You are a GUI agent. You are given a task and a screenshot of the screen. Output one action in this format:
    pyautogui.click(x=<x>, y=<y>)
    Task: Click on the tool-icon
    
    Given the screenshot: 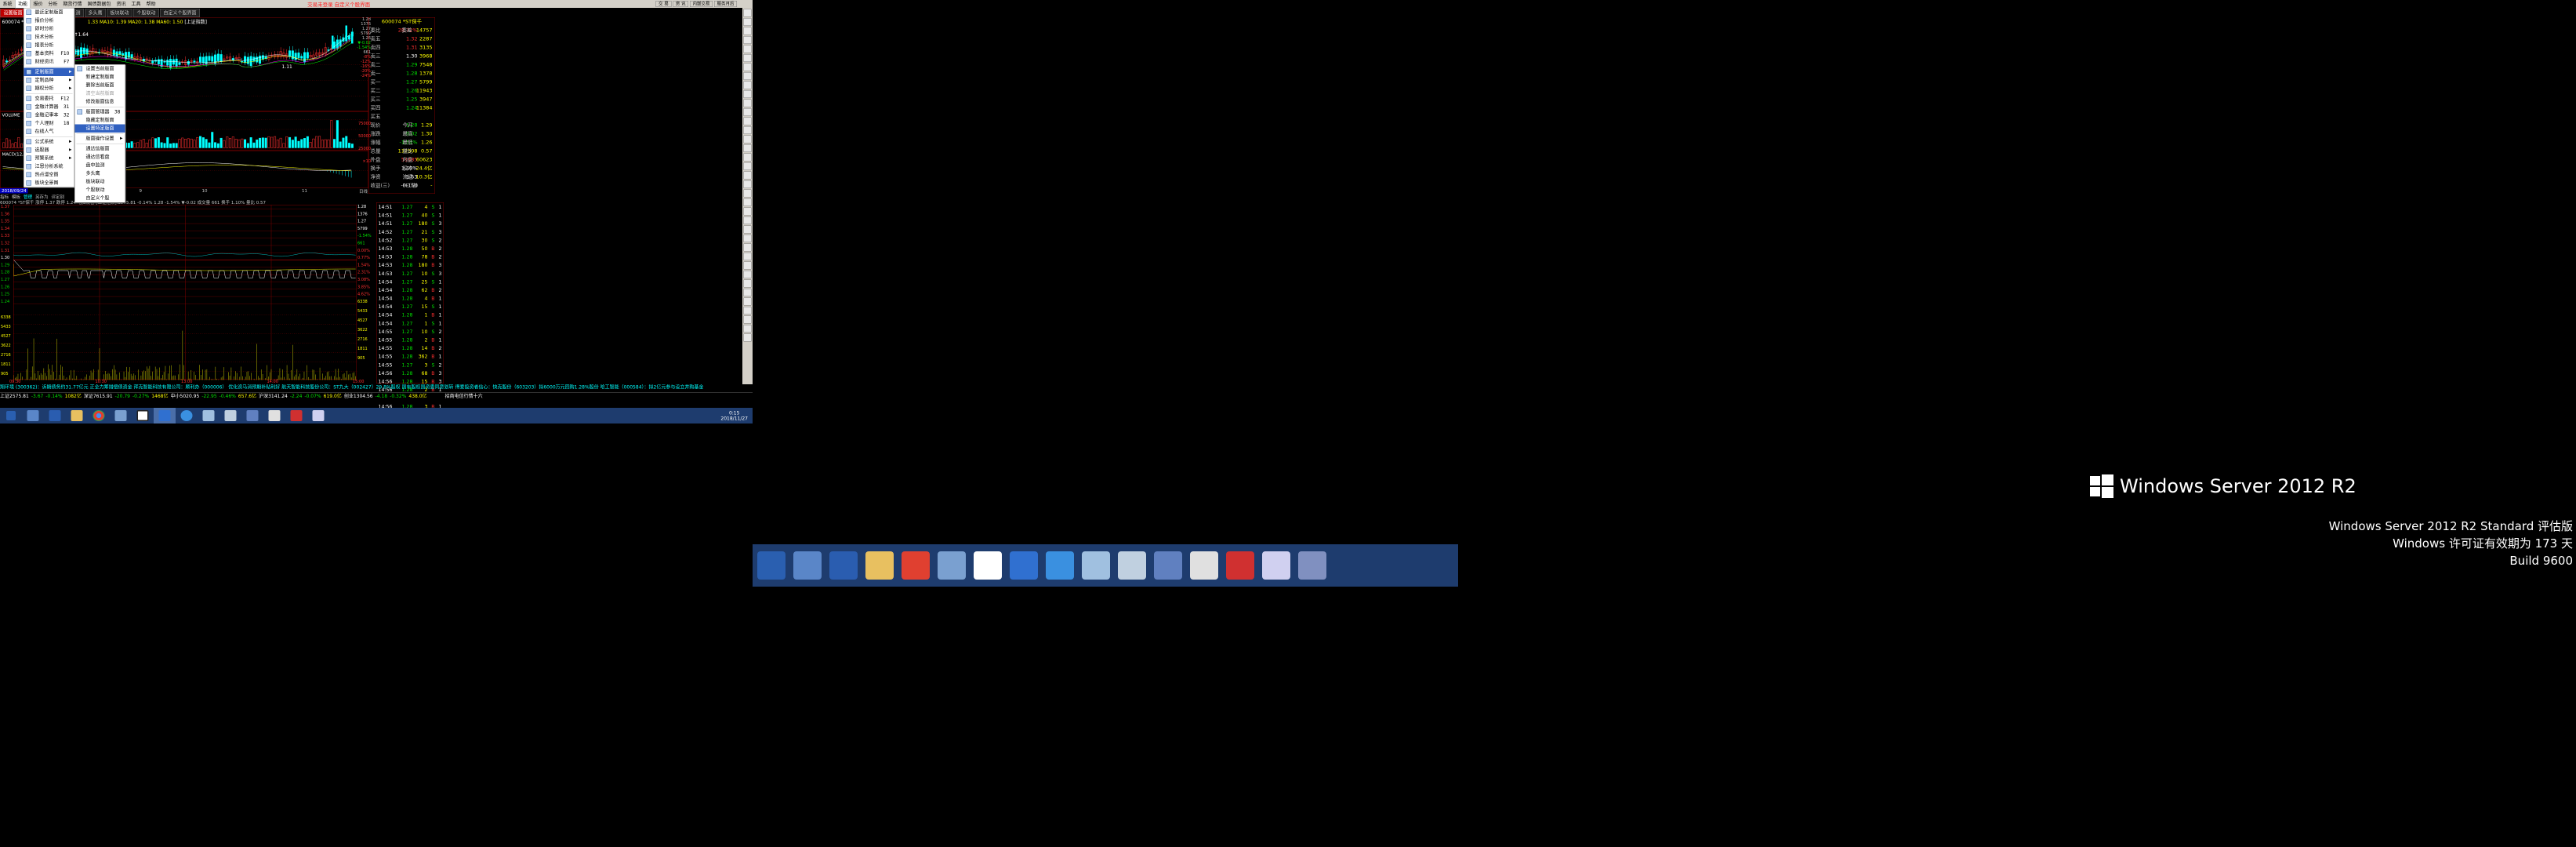 What is the action you would take?
    pyautogui.click(x=318, y=416)
    